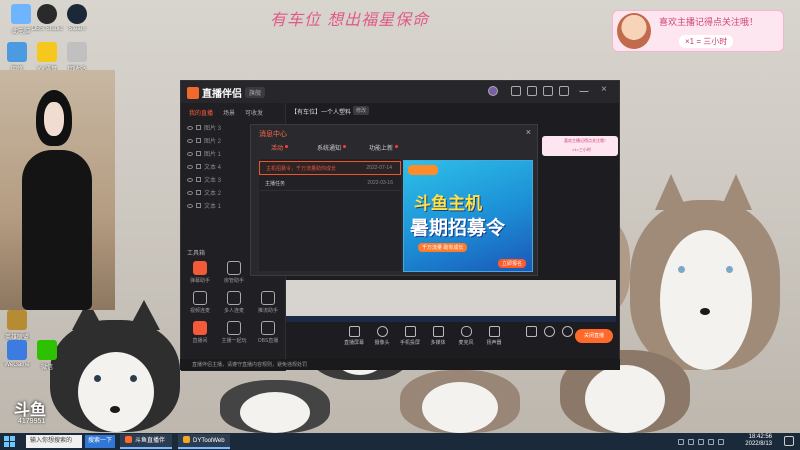 The height and width of the screenshot is (450, 800). What do you see at coordinates (321, 113) in the screenshot?
I see `room-title: 【有车位】一个人塑料` at bounding box center [321, 113].